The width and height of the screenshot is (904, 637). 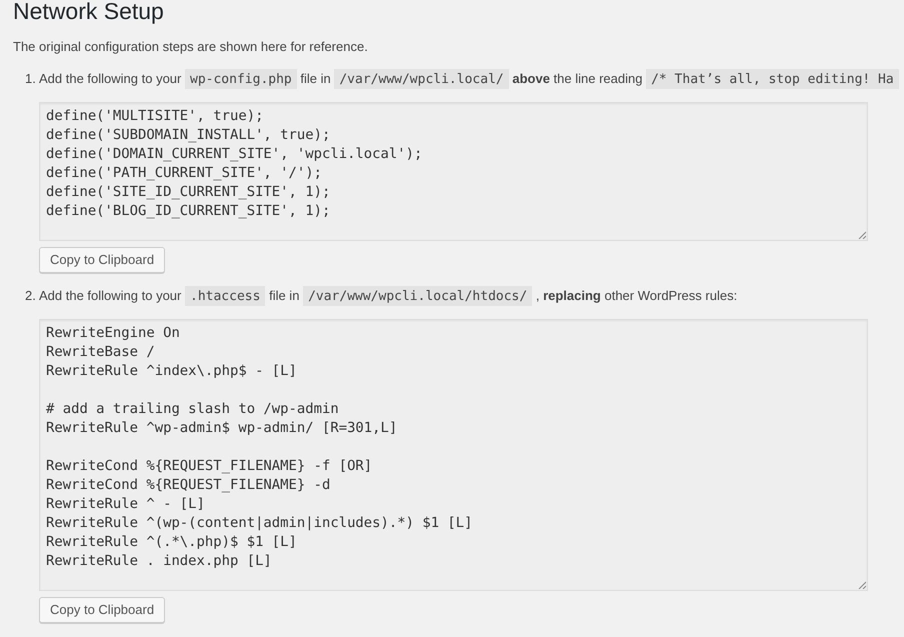 What do you see at coordinates (469, 79) in the screenshot?
I see `step-instruction: Add the following to your wp-config.php file in /var/www/wpcli.local/ above the line reading /* That’s all, stop editing! Ha` at bounding box center [469, 79].